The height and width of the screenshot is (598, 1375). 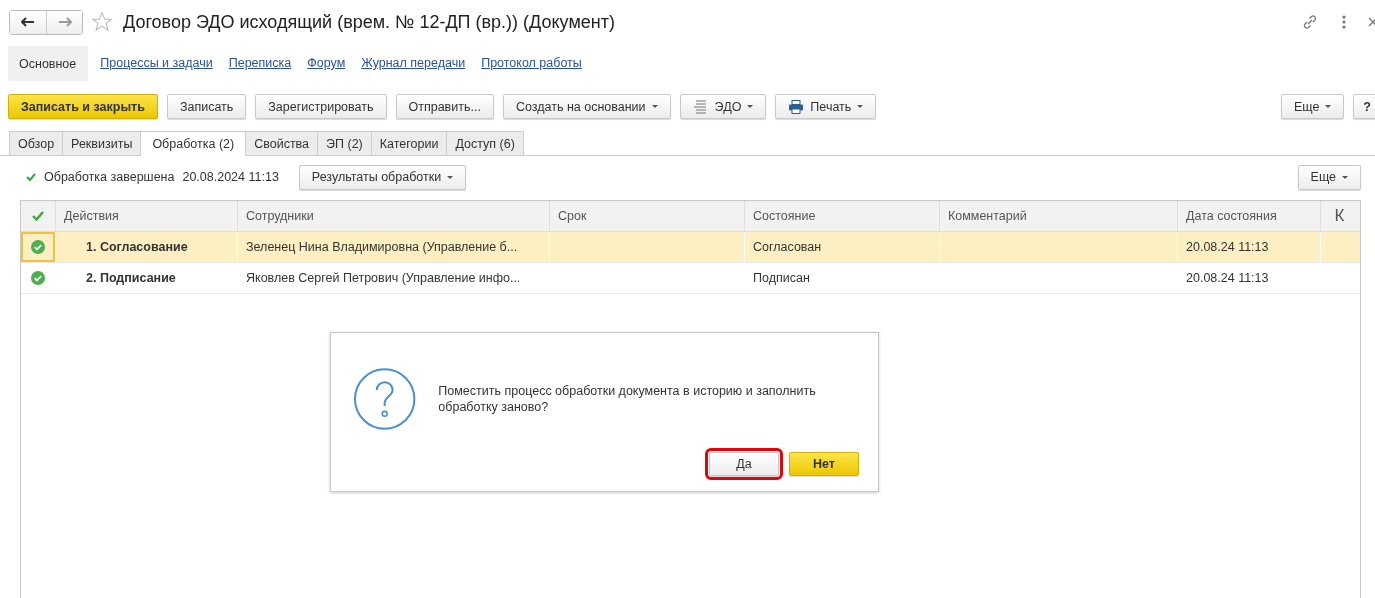 What do you see at coordinates (1364, 106) in the screenshot?
I see `help-button: ?` at bounding box center [1364, 106].